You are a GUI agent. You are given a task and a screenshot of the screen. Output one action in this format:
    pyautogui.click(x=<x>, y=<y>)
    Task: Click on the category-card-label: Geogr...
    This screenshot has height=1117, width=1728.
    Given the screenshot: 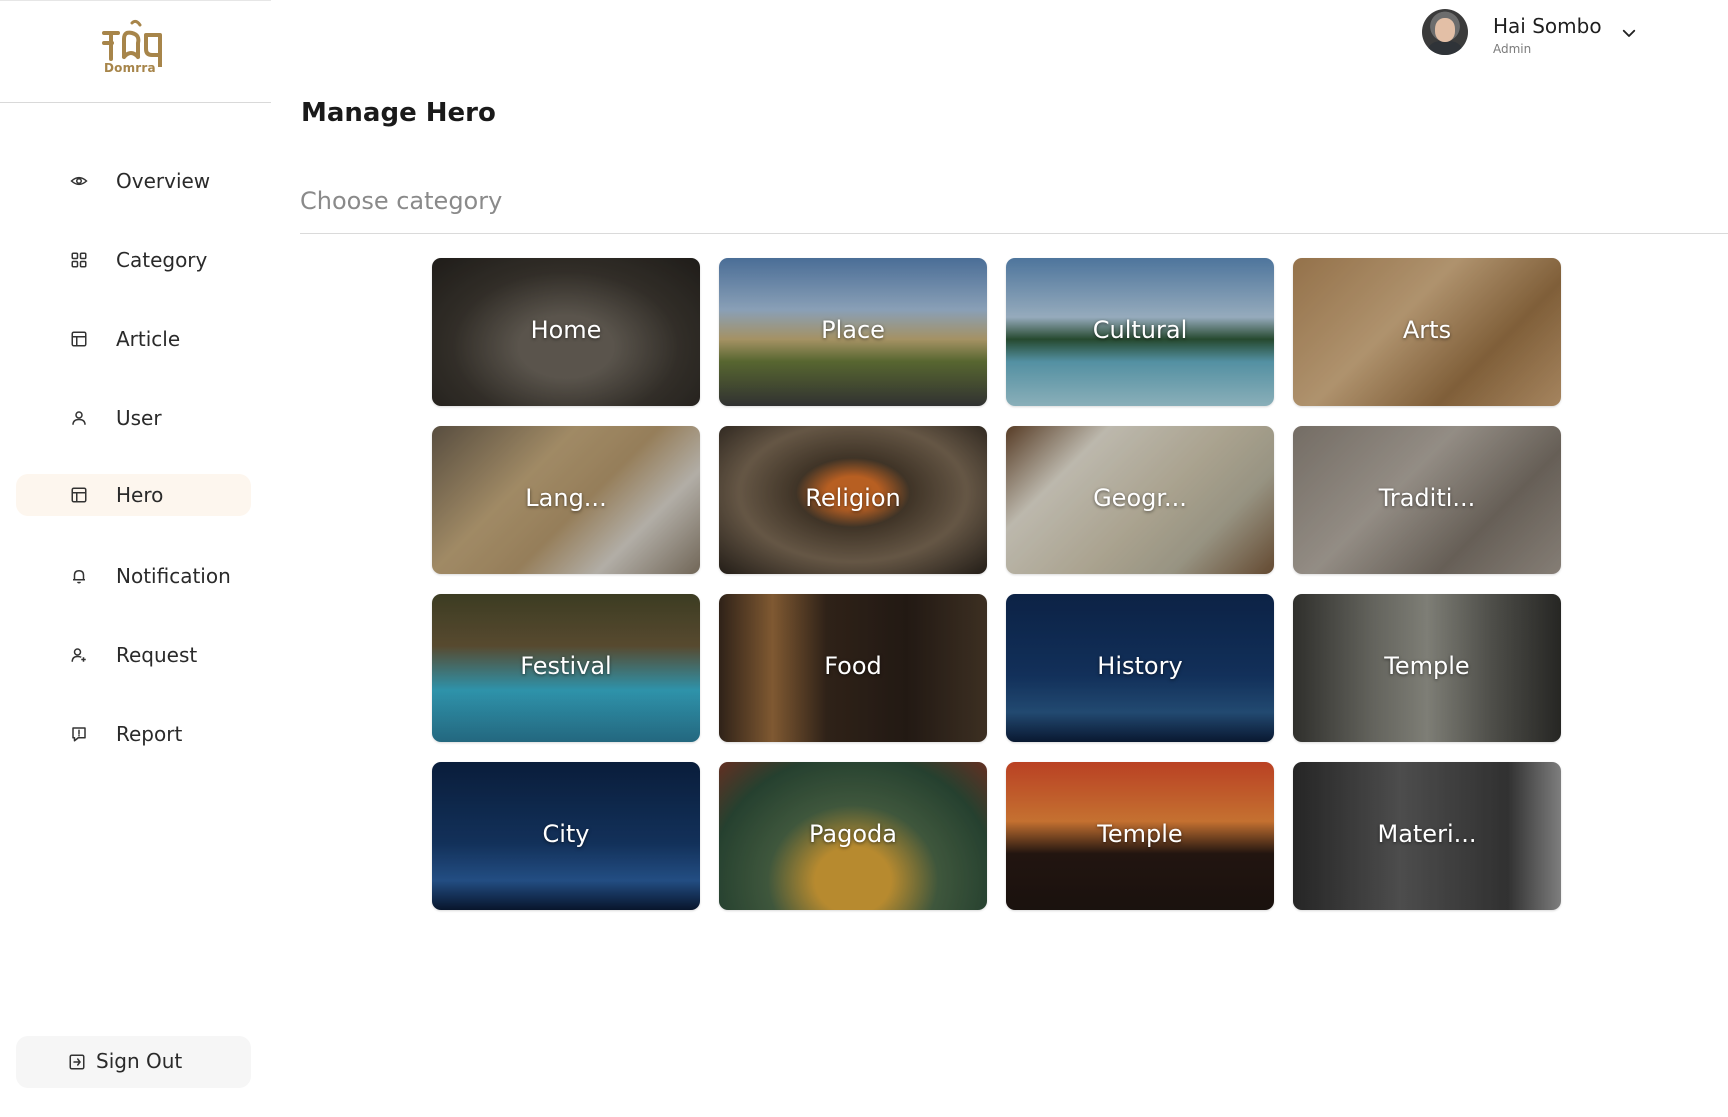 What is the action you would take?
    pyautogui.click(x=1140, y=498)
    